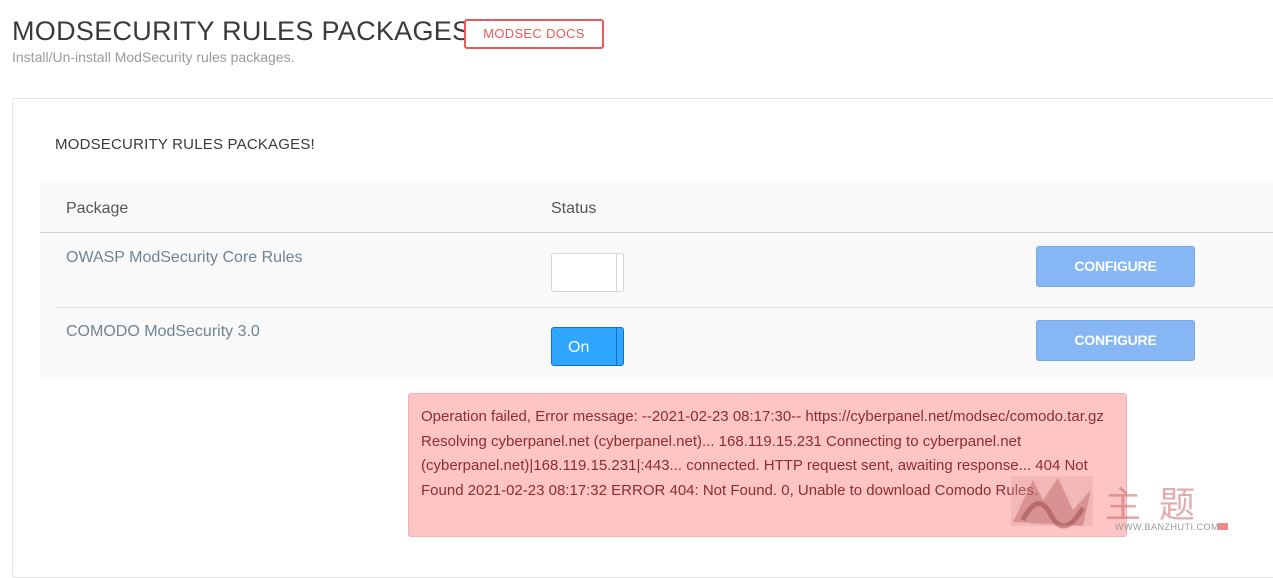 This screenshot has height=578, width=1273. Describe the element at coordinates (656, 208) in the screenshot. I see `table-header: Package Status` at that location.